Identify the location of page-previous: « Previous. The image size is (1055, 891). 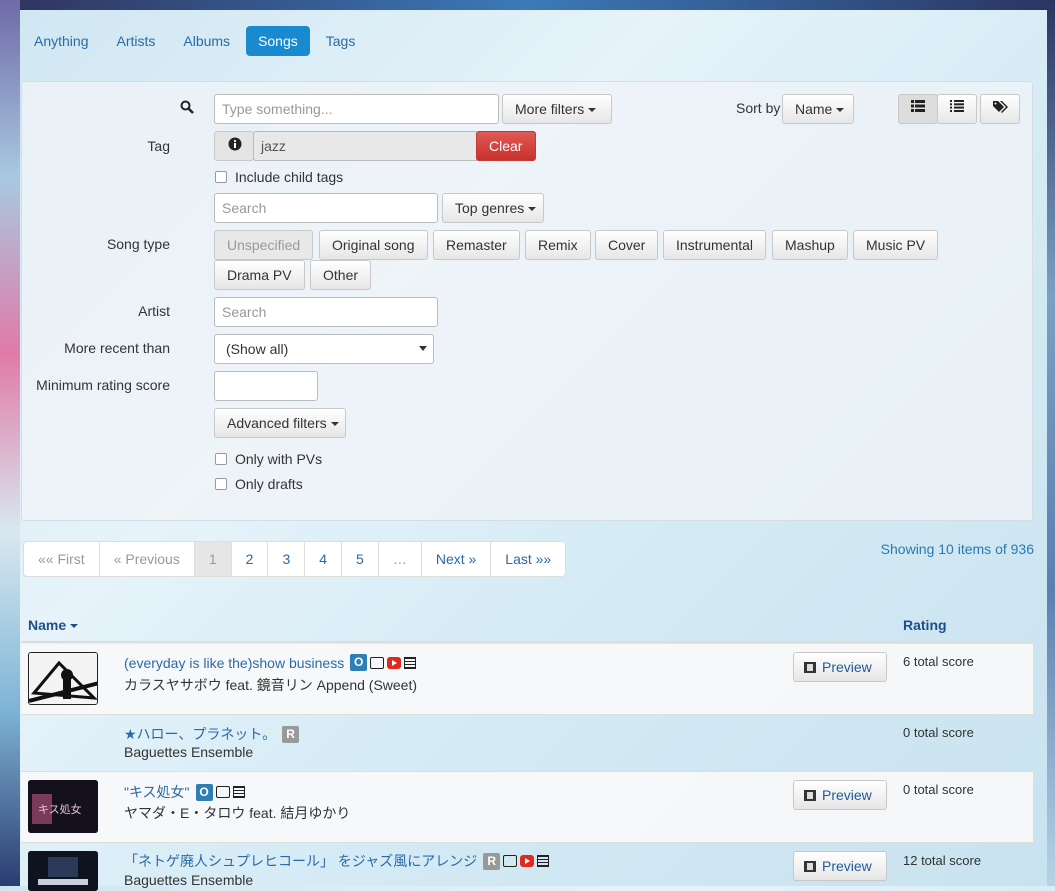
(147, 559).